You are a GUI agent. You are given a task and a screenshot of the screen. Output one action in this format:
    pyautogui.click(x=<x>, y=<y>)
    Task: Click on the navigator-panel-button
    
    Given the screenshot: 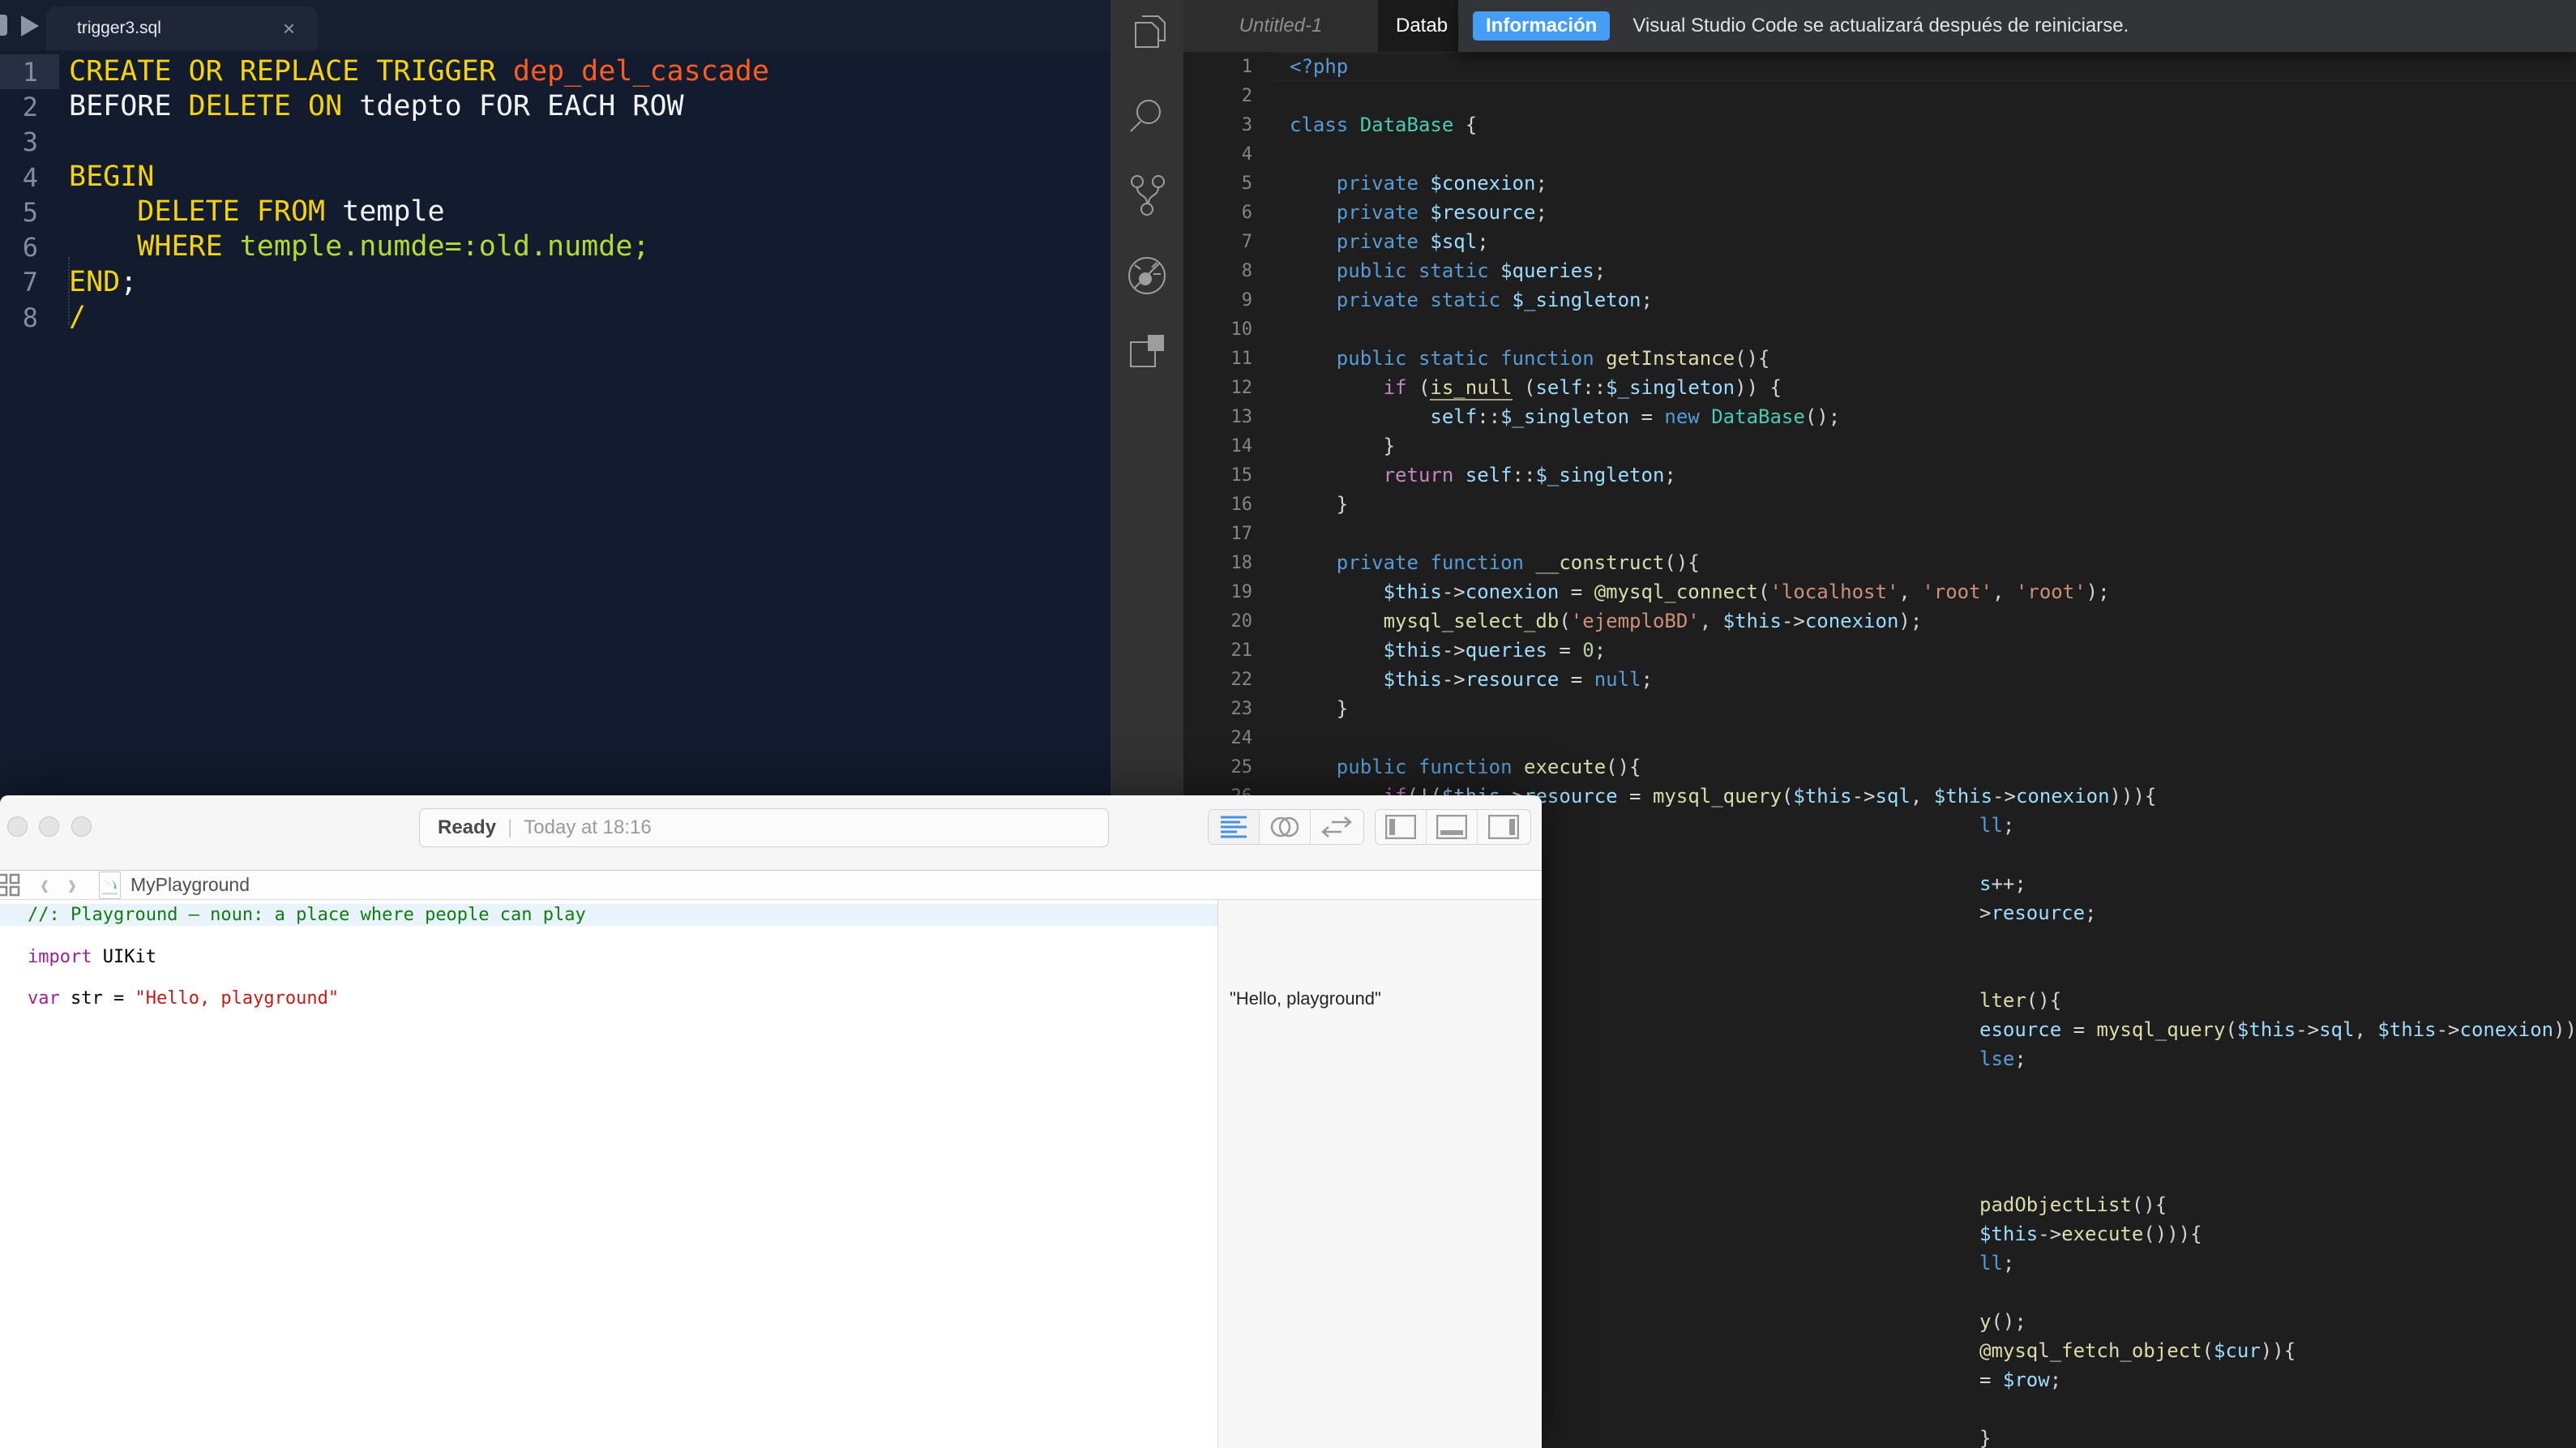 What is the action you would take?
    pyautogui.click(x=1401, y=827)
    